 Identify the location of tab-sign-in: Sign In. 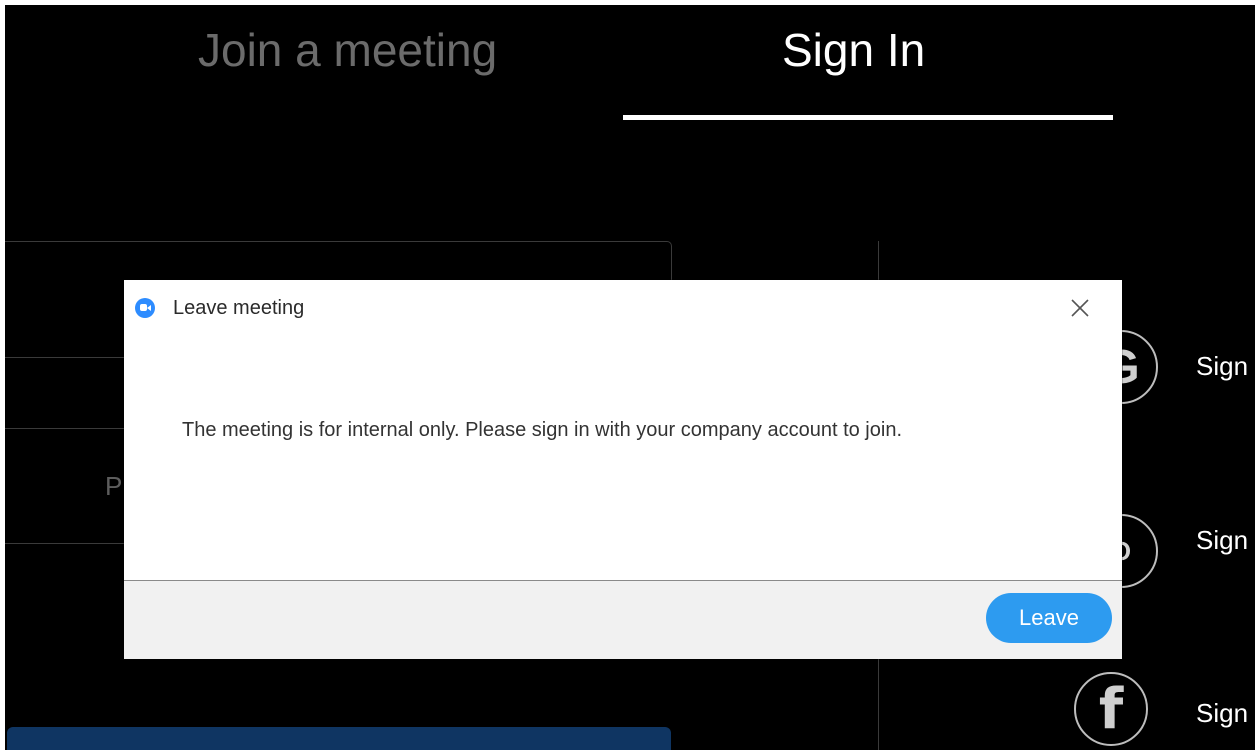
(853, 50).